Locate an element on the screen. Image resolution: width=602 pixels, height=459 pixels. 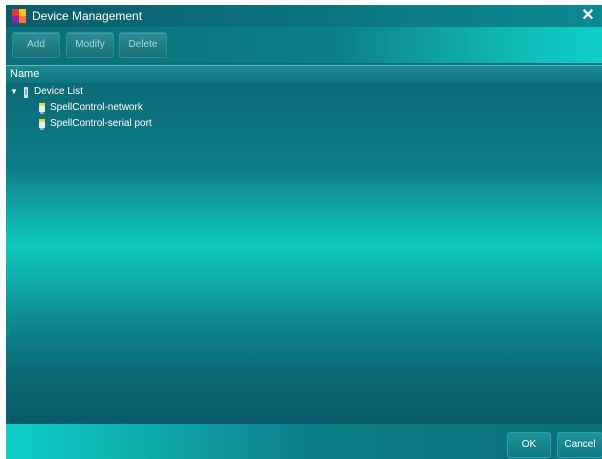
cancel-button: Cancel is located at coordinates (579, 445).